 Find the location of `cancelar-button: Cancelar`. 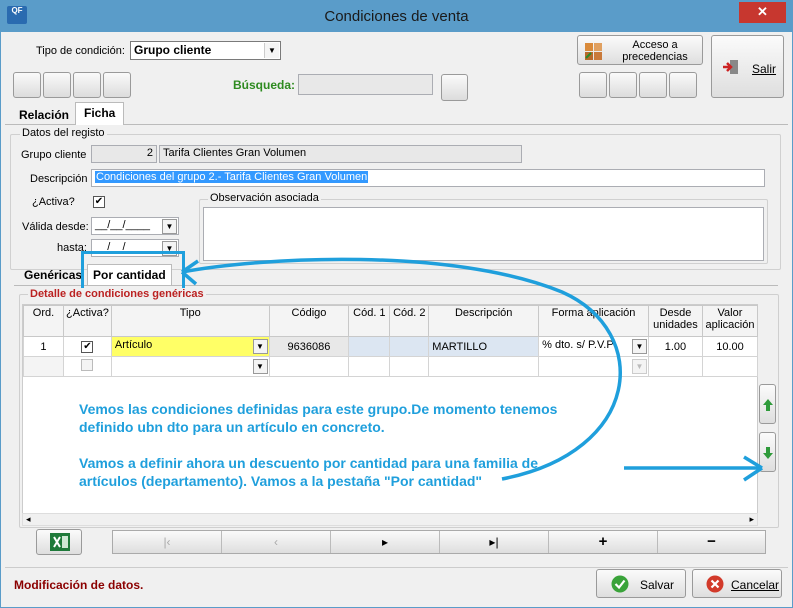

cancelar-button: Cancelar is located at coordinates (737, 583).